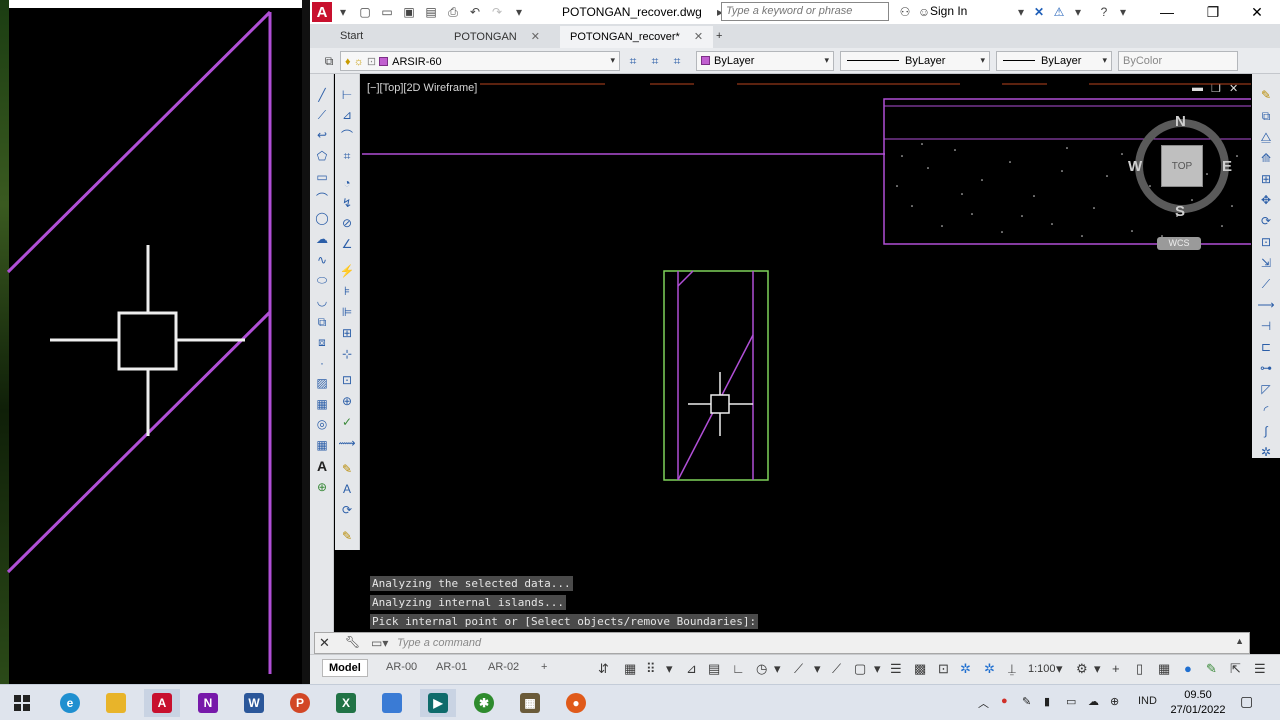 The width and height of the screenshot is (1280, 720). What do you see at coordinates (322, 177) in the screenshot?
I see `rectangle-icon: ▭` at bounding box center [322, 177].